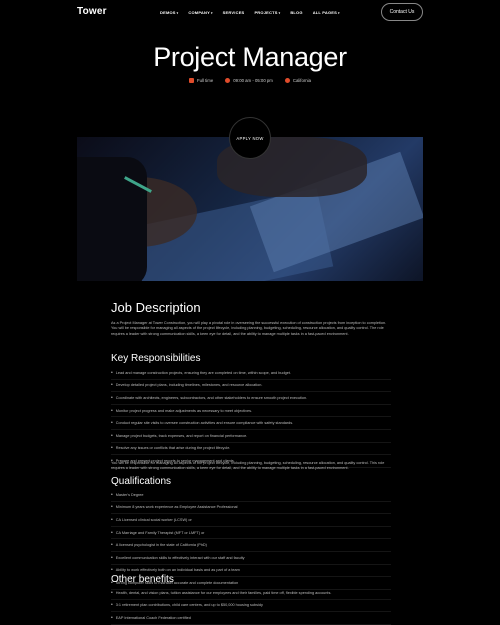 This screenshot has height=625, width=500. What do you see at coordinates (250, 57) in the screenshot?
I see `page-title: Project Manager` at bounding box center [250, 57].